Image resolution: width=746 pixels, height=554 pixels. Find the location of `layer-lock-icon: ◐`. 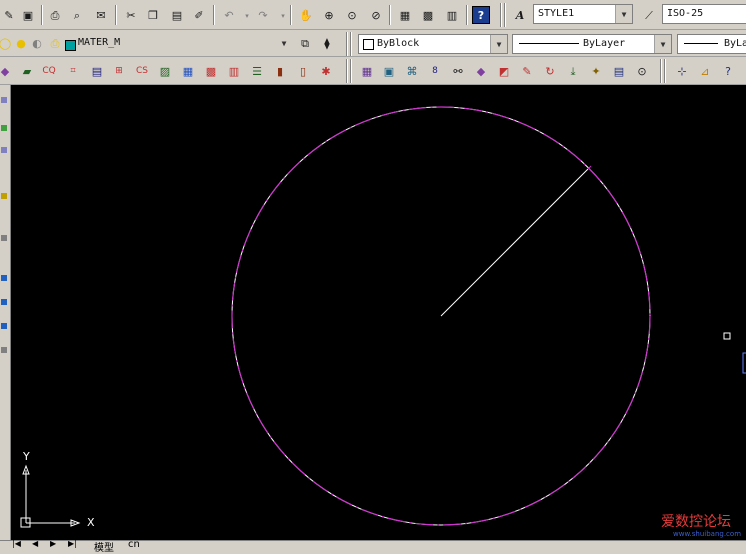

layer-lock-icon: ◐ is located at coordinates (37, 43).